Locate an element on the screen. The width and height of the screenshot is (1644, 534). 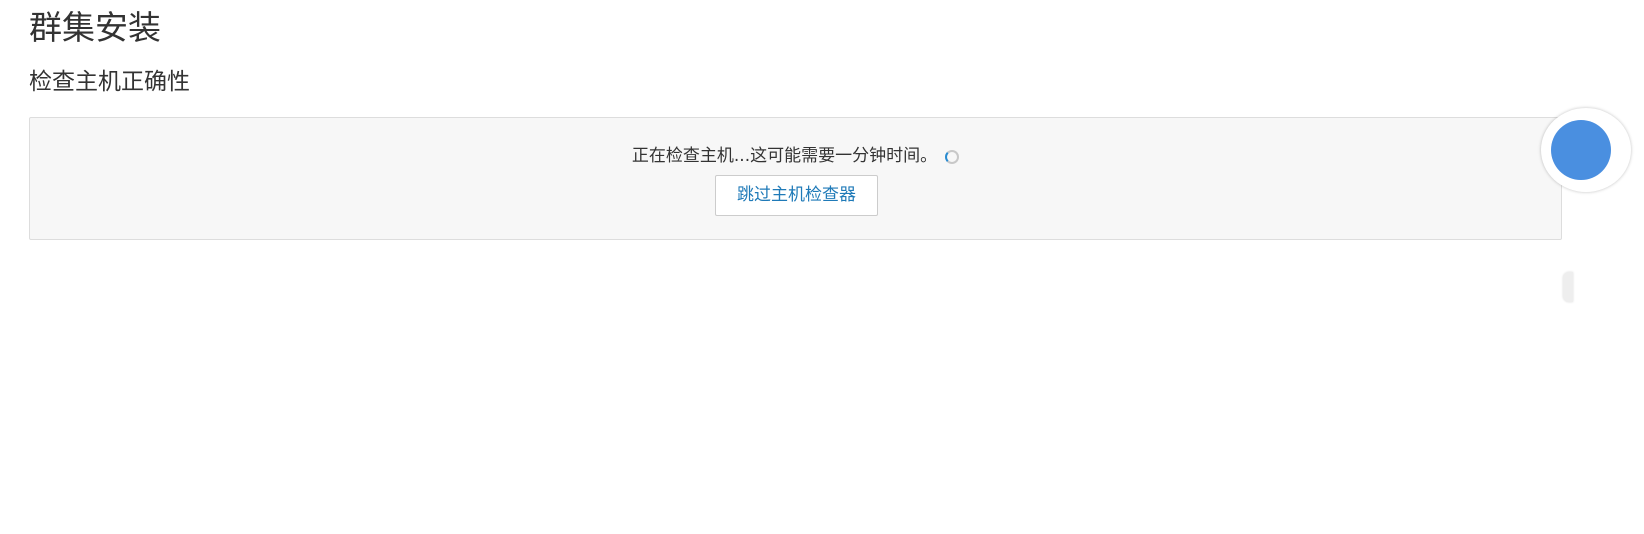
status-text: 正在检查主机...这可能需要一分钟时间。 is located at coordinates (784, 156).